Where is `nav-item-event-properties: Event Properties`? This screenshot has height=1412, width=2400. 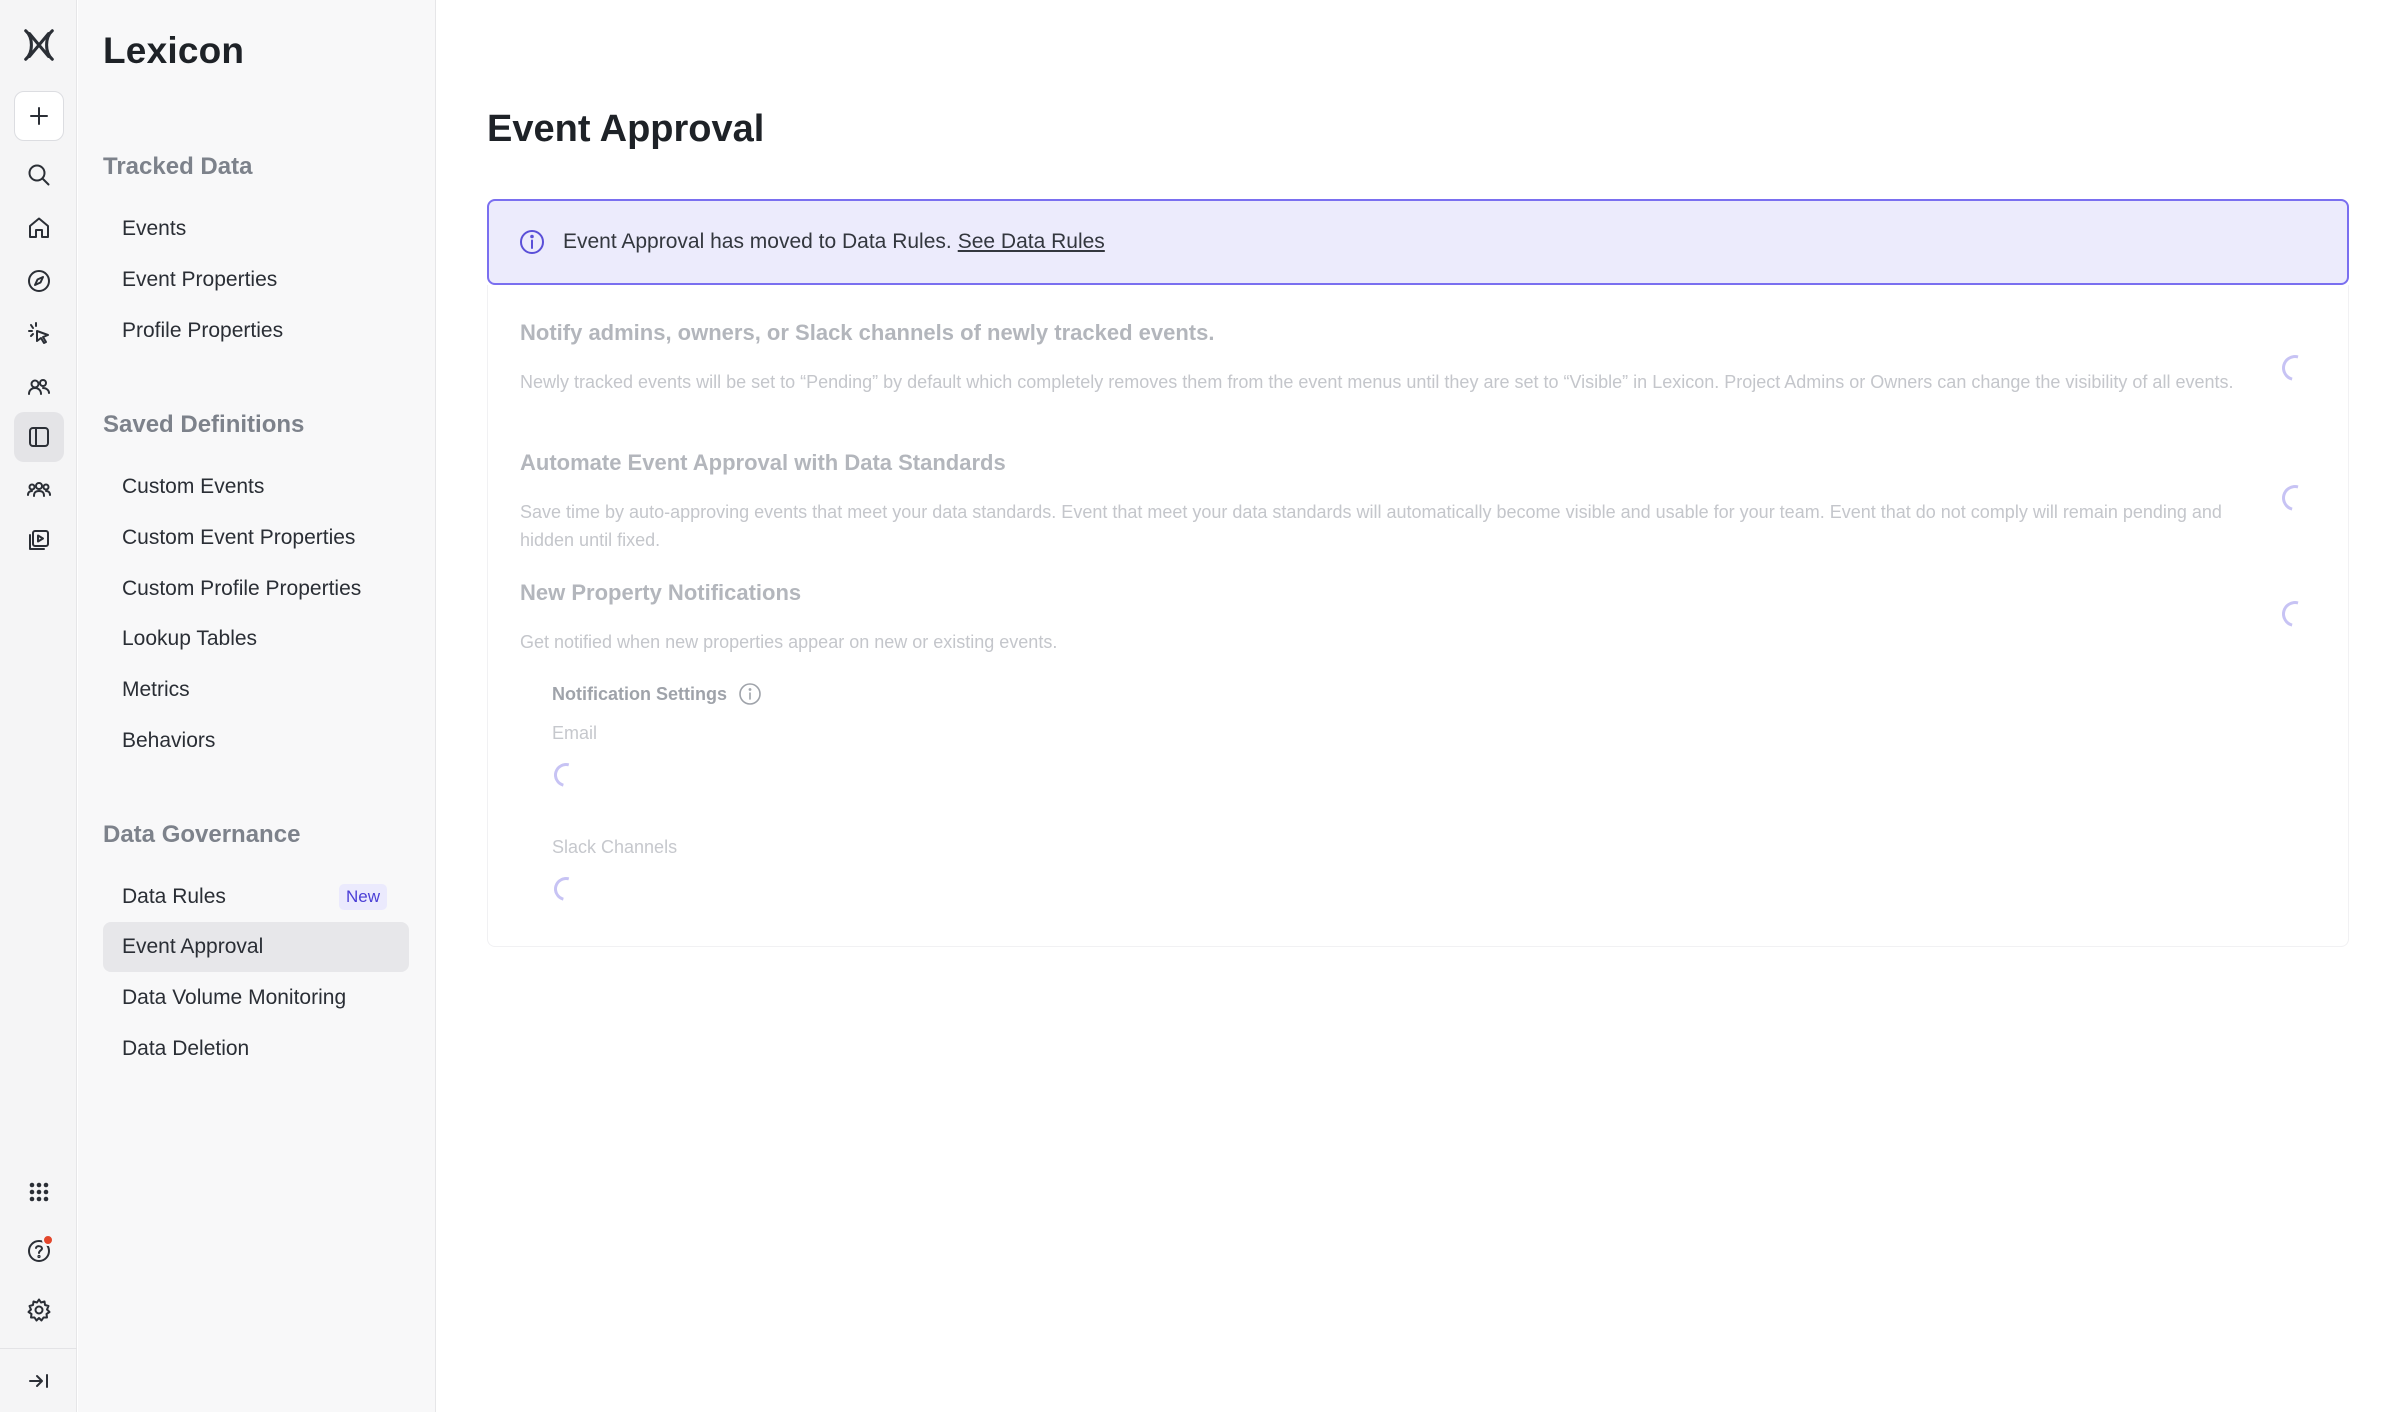 nav-item-event-properties: Event Properties is located at coordinates (256, 280).